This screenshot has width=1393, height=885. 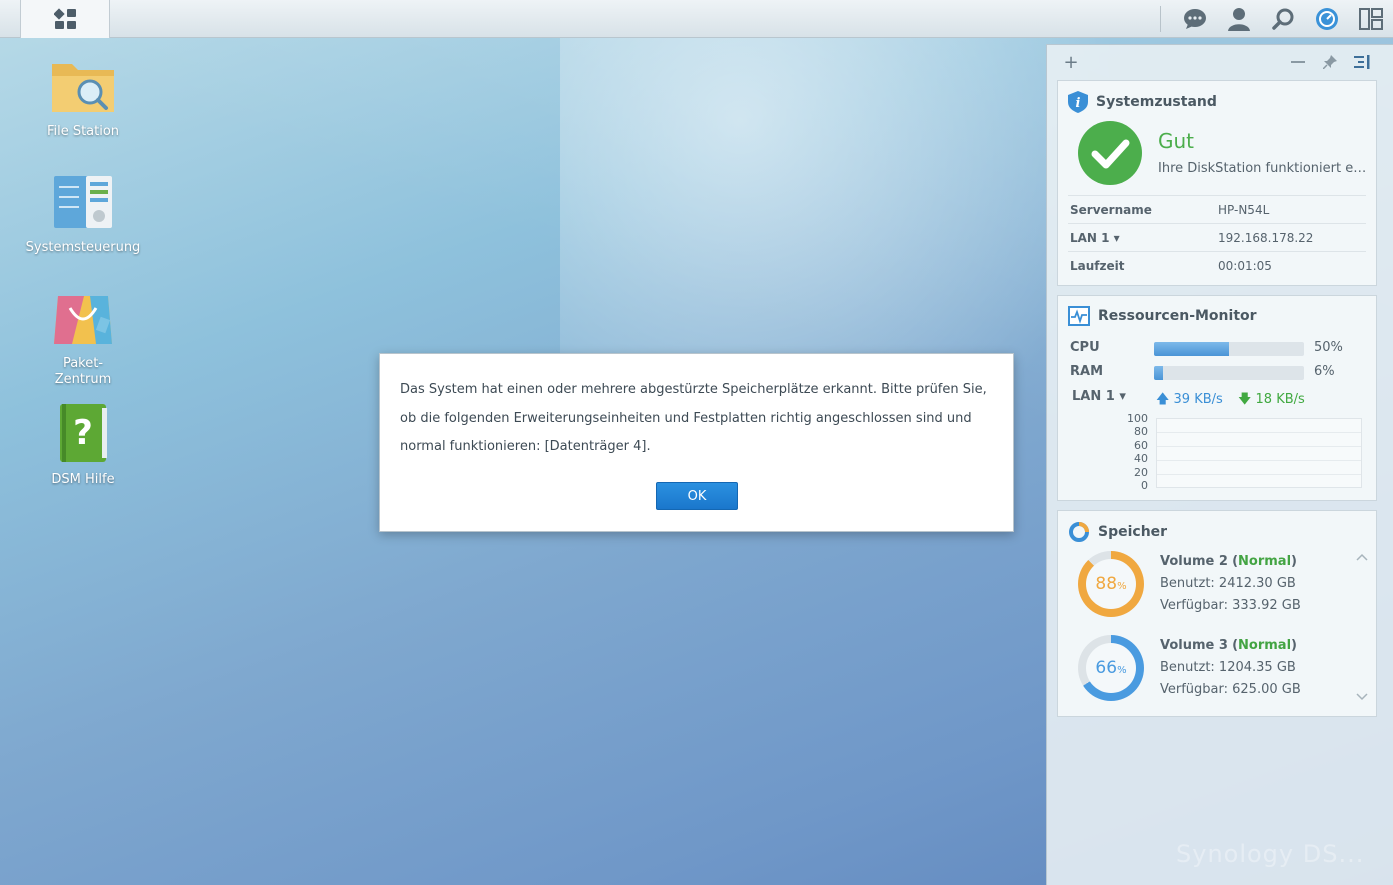 I want to click on checkmark-icon, so click(x=1110, y=154).